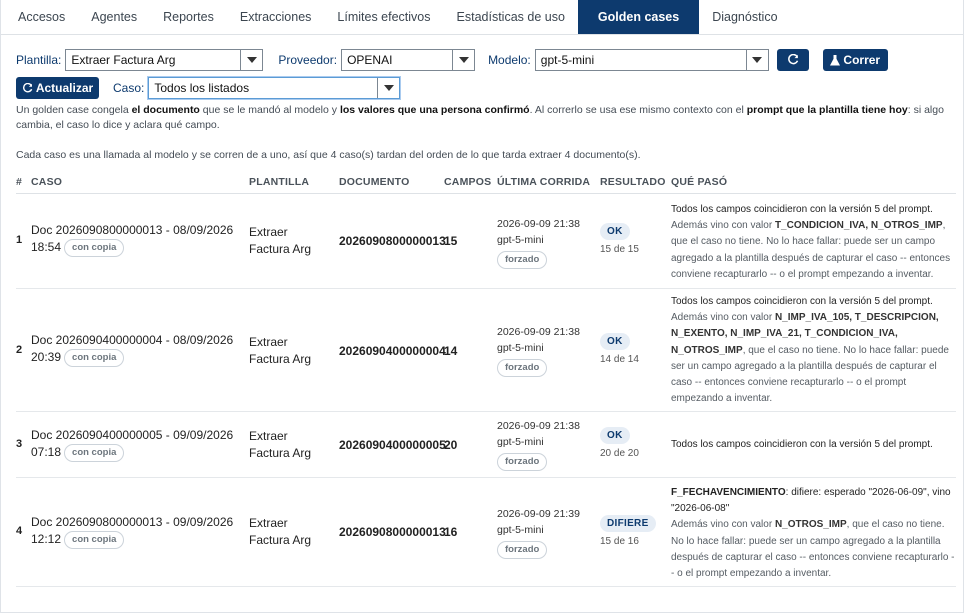 The image size is (964, 613). What do you see at coordinates (468, 182) in the screenshot?
I see `col-campos: CAMPOS` at bounding box center [468, 182].